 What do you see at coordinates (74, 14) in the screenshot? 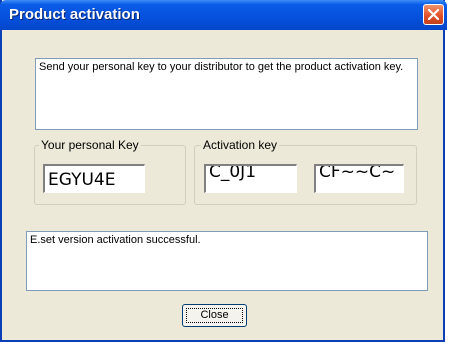
I see `window-title: Product activation` at bounding box center [74, 14].